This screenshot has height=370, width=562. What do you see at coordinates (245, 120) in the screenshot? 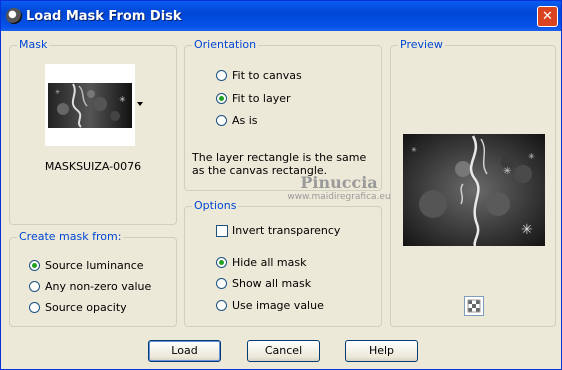
I see `radio-label: As is` at bounding box center [245, 120].